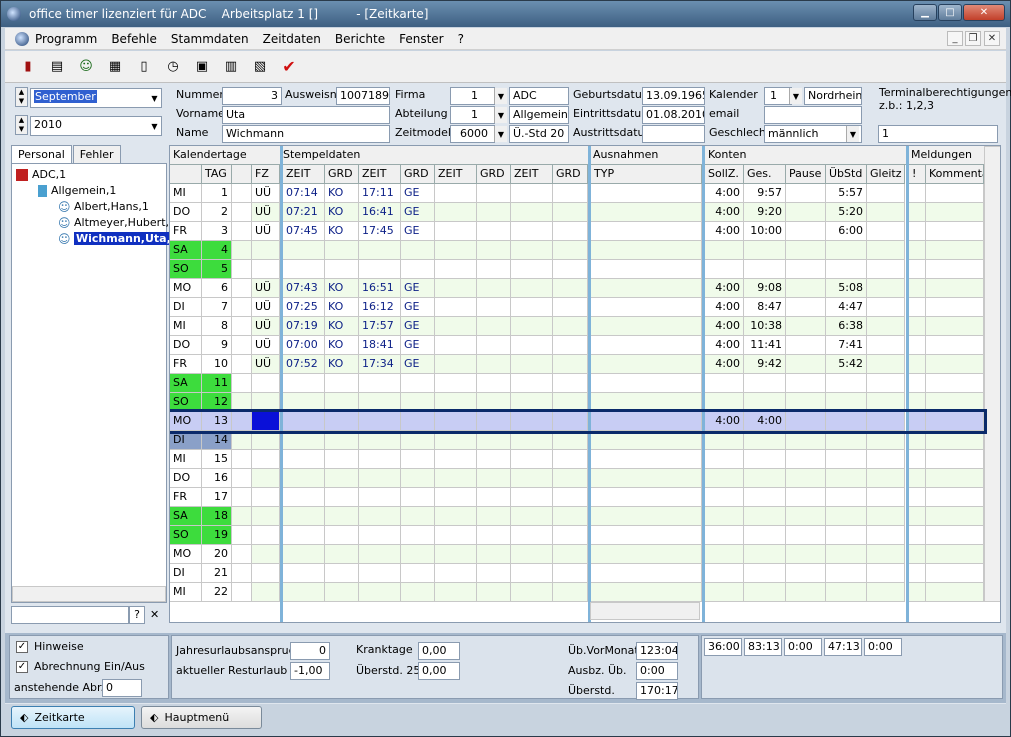  Describe the element at coordinates (657, 651) in the screenshot. I see `ubvormonat-field: 123:04` at that location.